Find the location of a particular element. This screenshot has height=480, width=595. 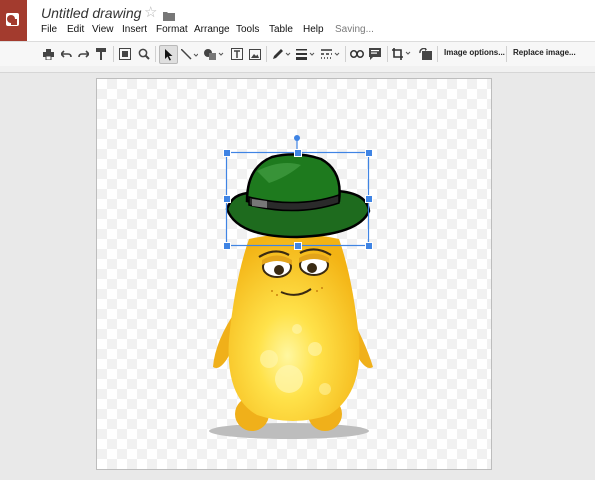

pen-color-icon is located at coordinates (281, 54).